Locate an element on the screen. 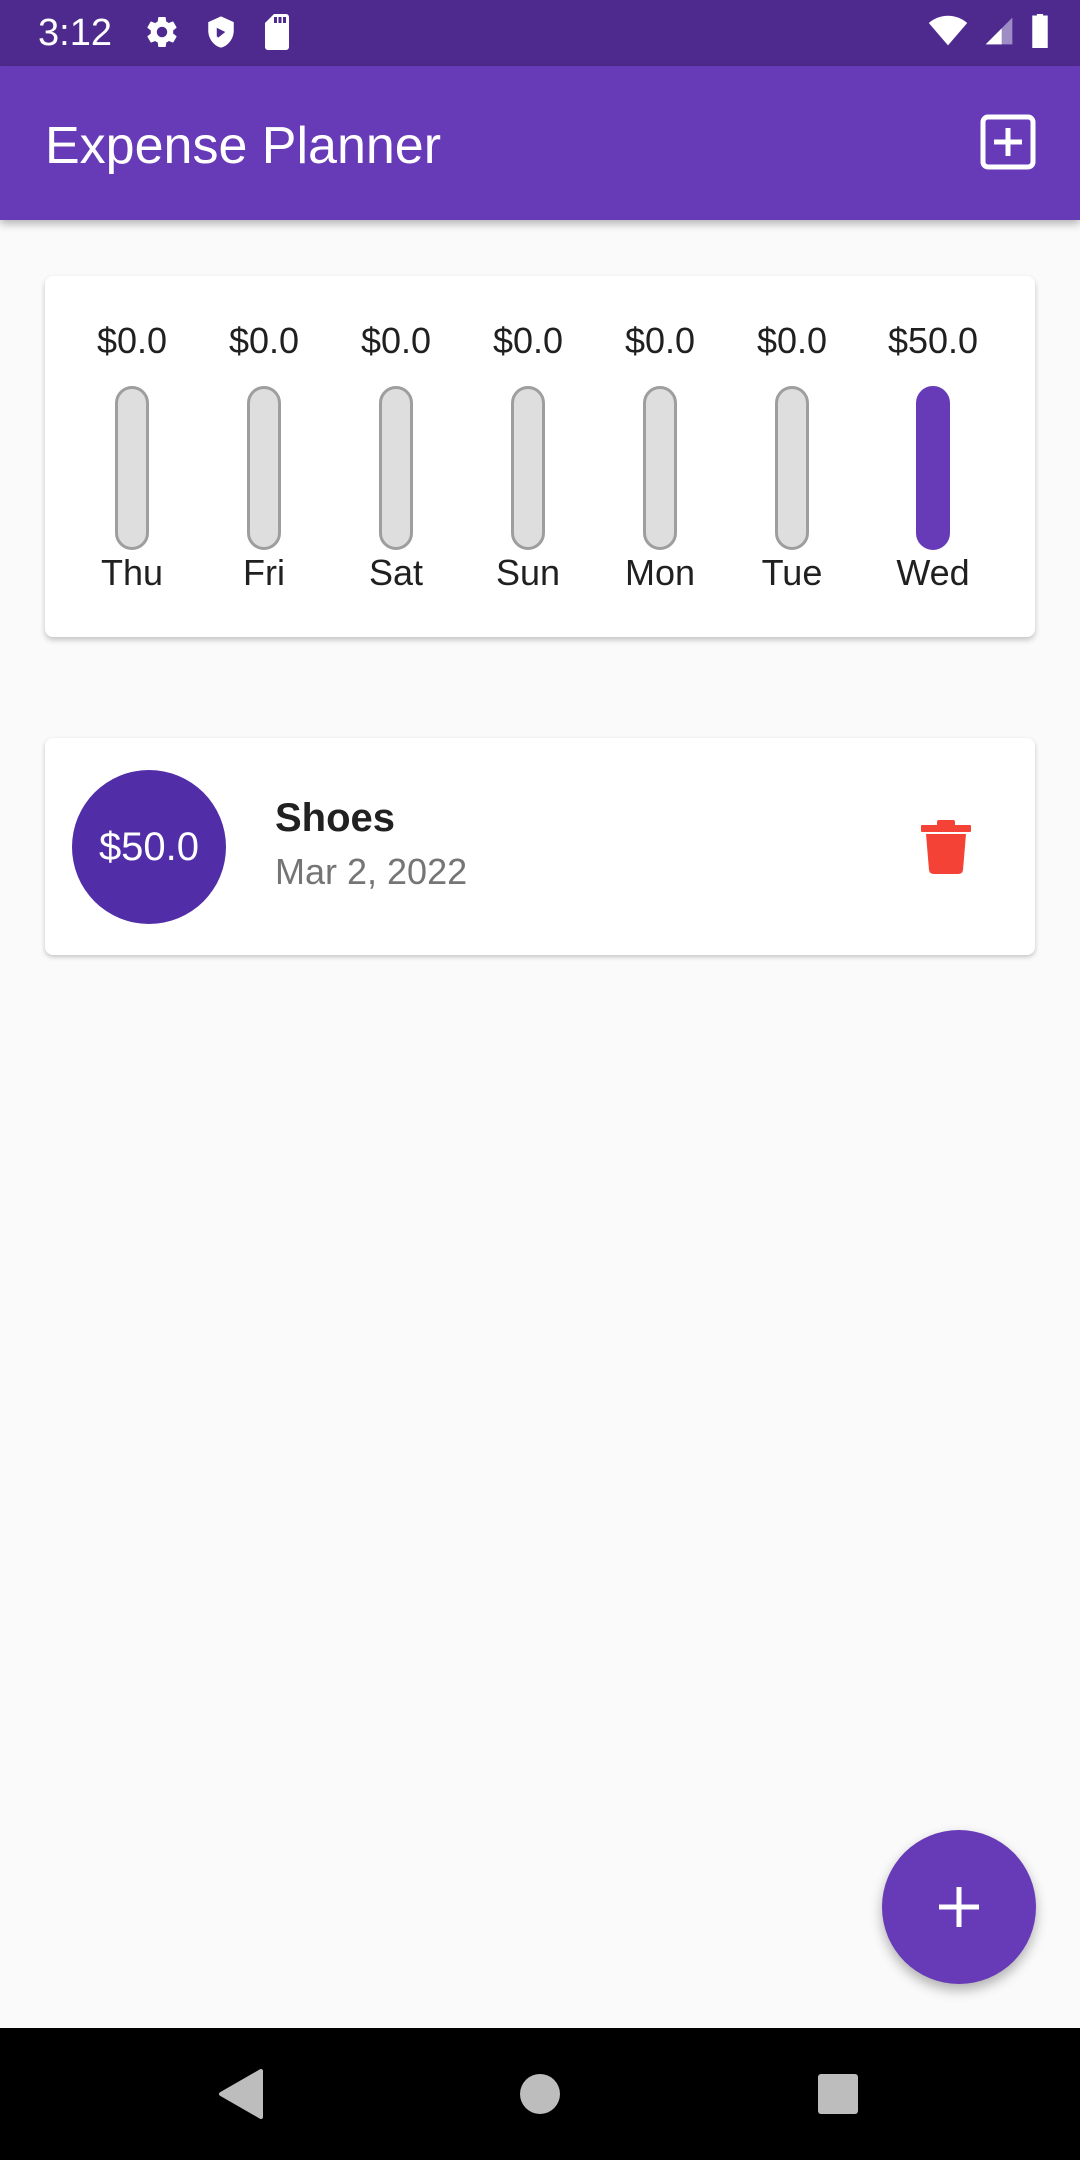  chart-bar-fill is located at coordinates (933, 468).